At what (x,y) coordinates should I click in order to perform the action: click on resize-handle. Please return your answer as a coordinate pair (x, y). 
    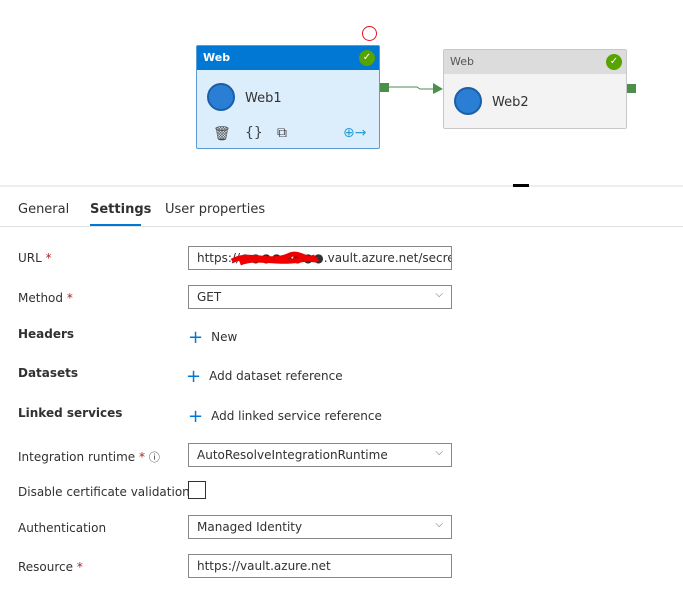
    Looking at the image, I should click on (521, 185).